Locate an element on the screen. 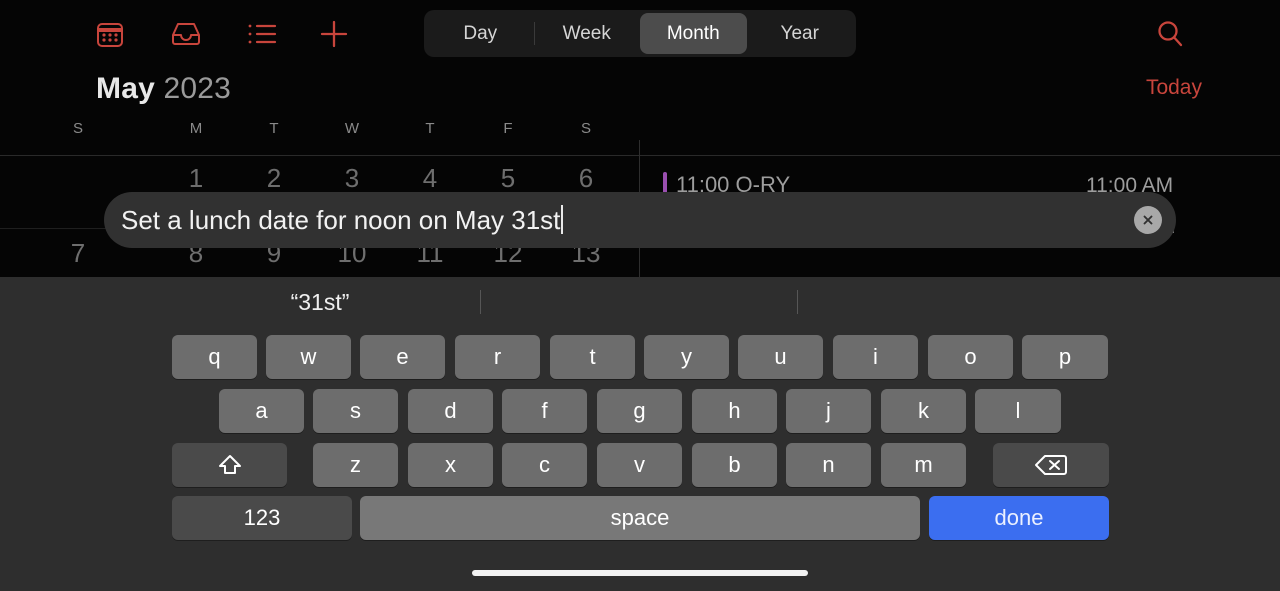 This screenshot has width=1280, height=591. key-e: e is located at coordinates (402, 357).